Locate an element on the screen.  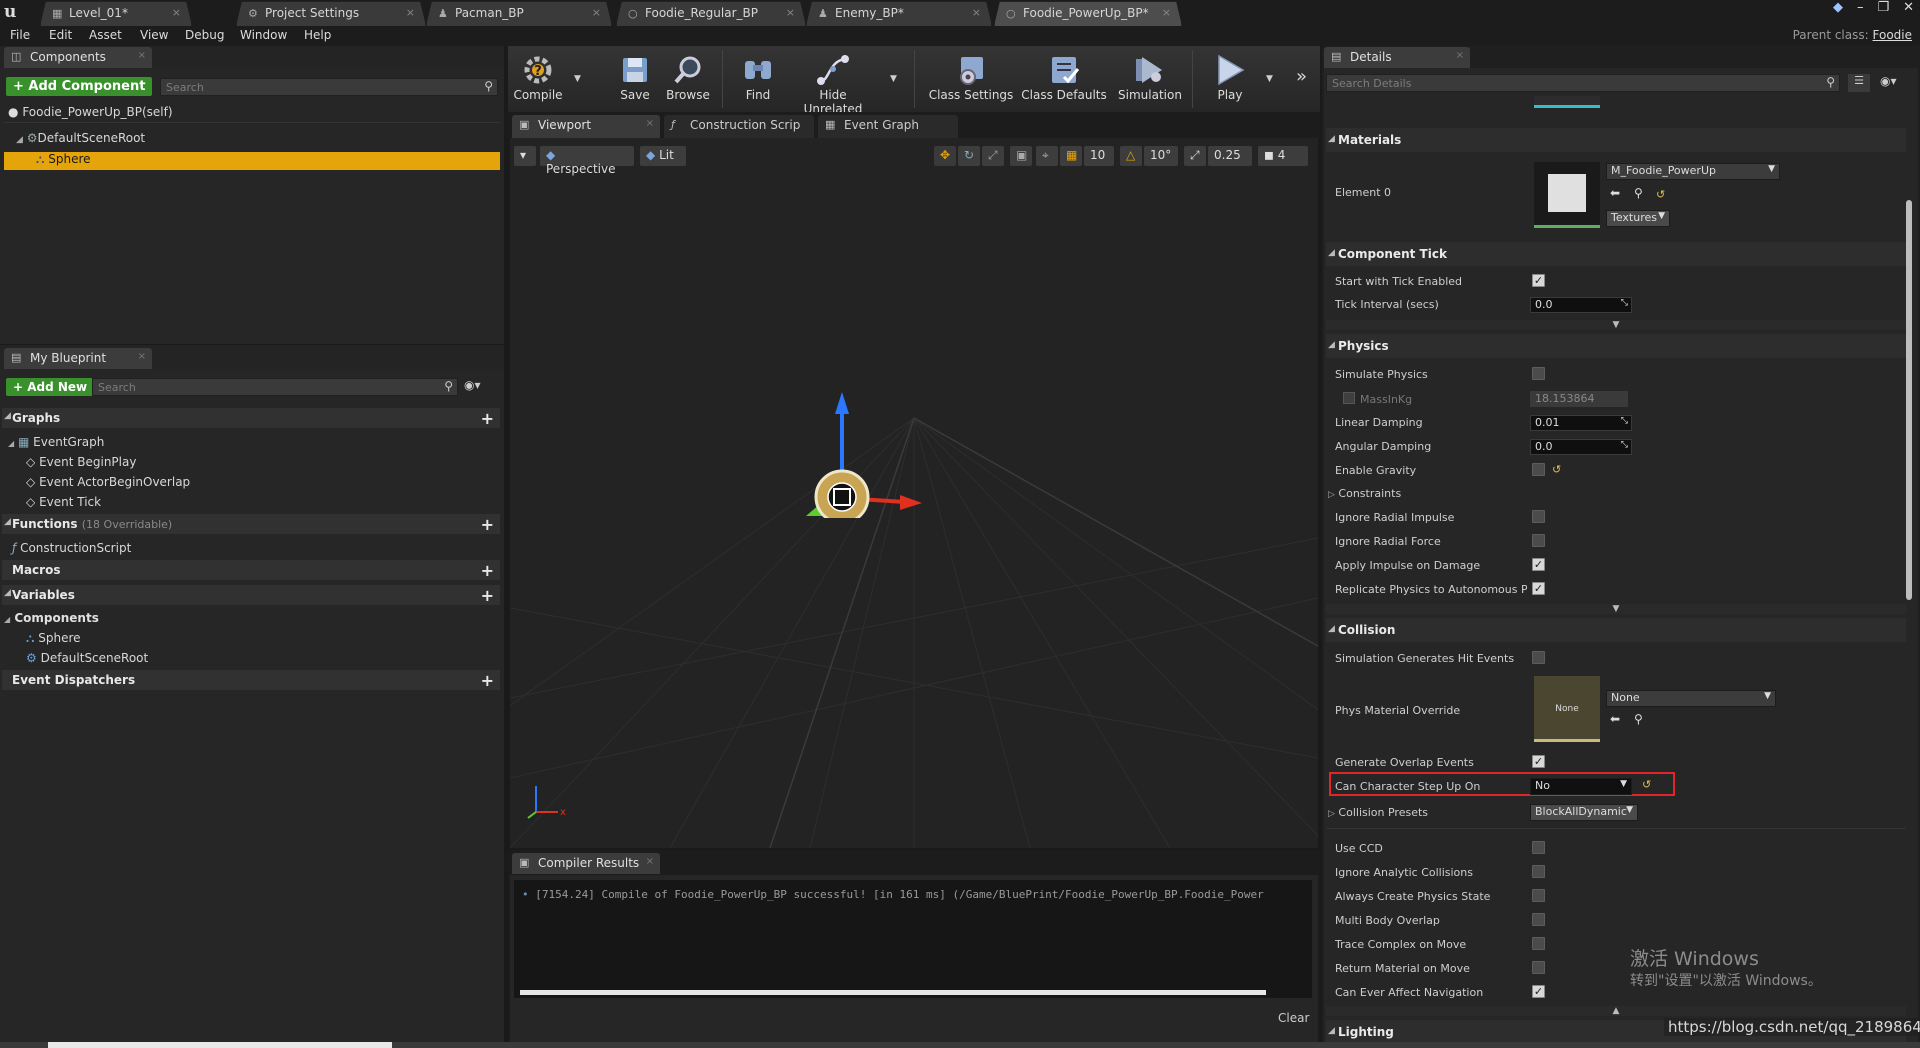
menu-help: Help is located at coordinates (317, 35).